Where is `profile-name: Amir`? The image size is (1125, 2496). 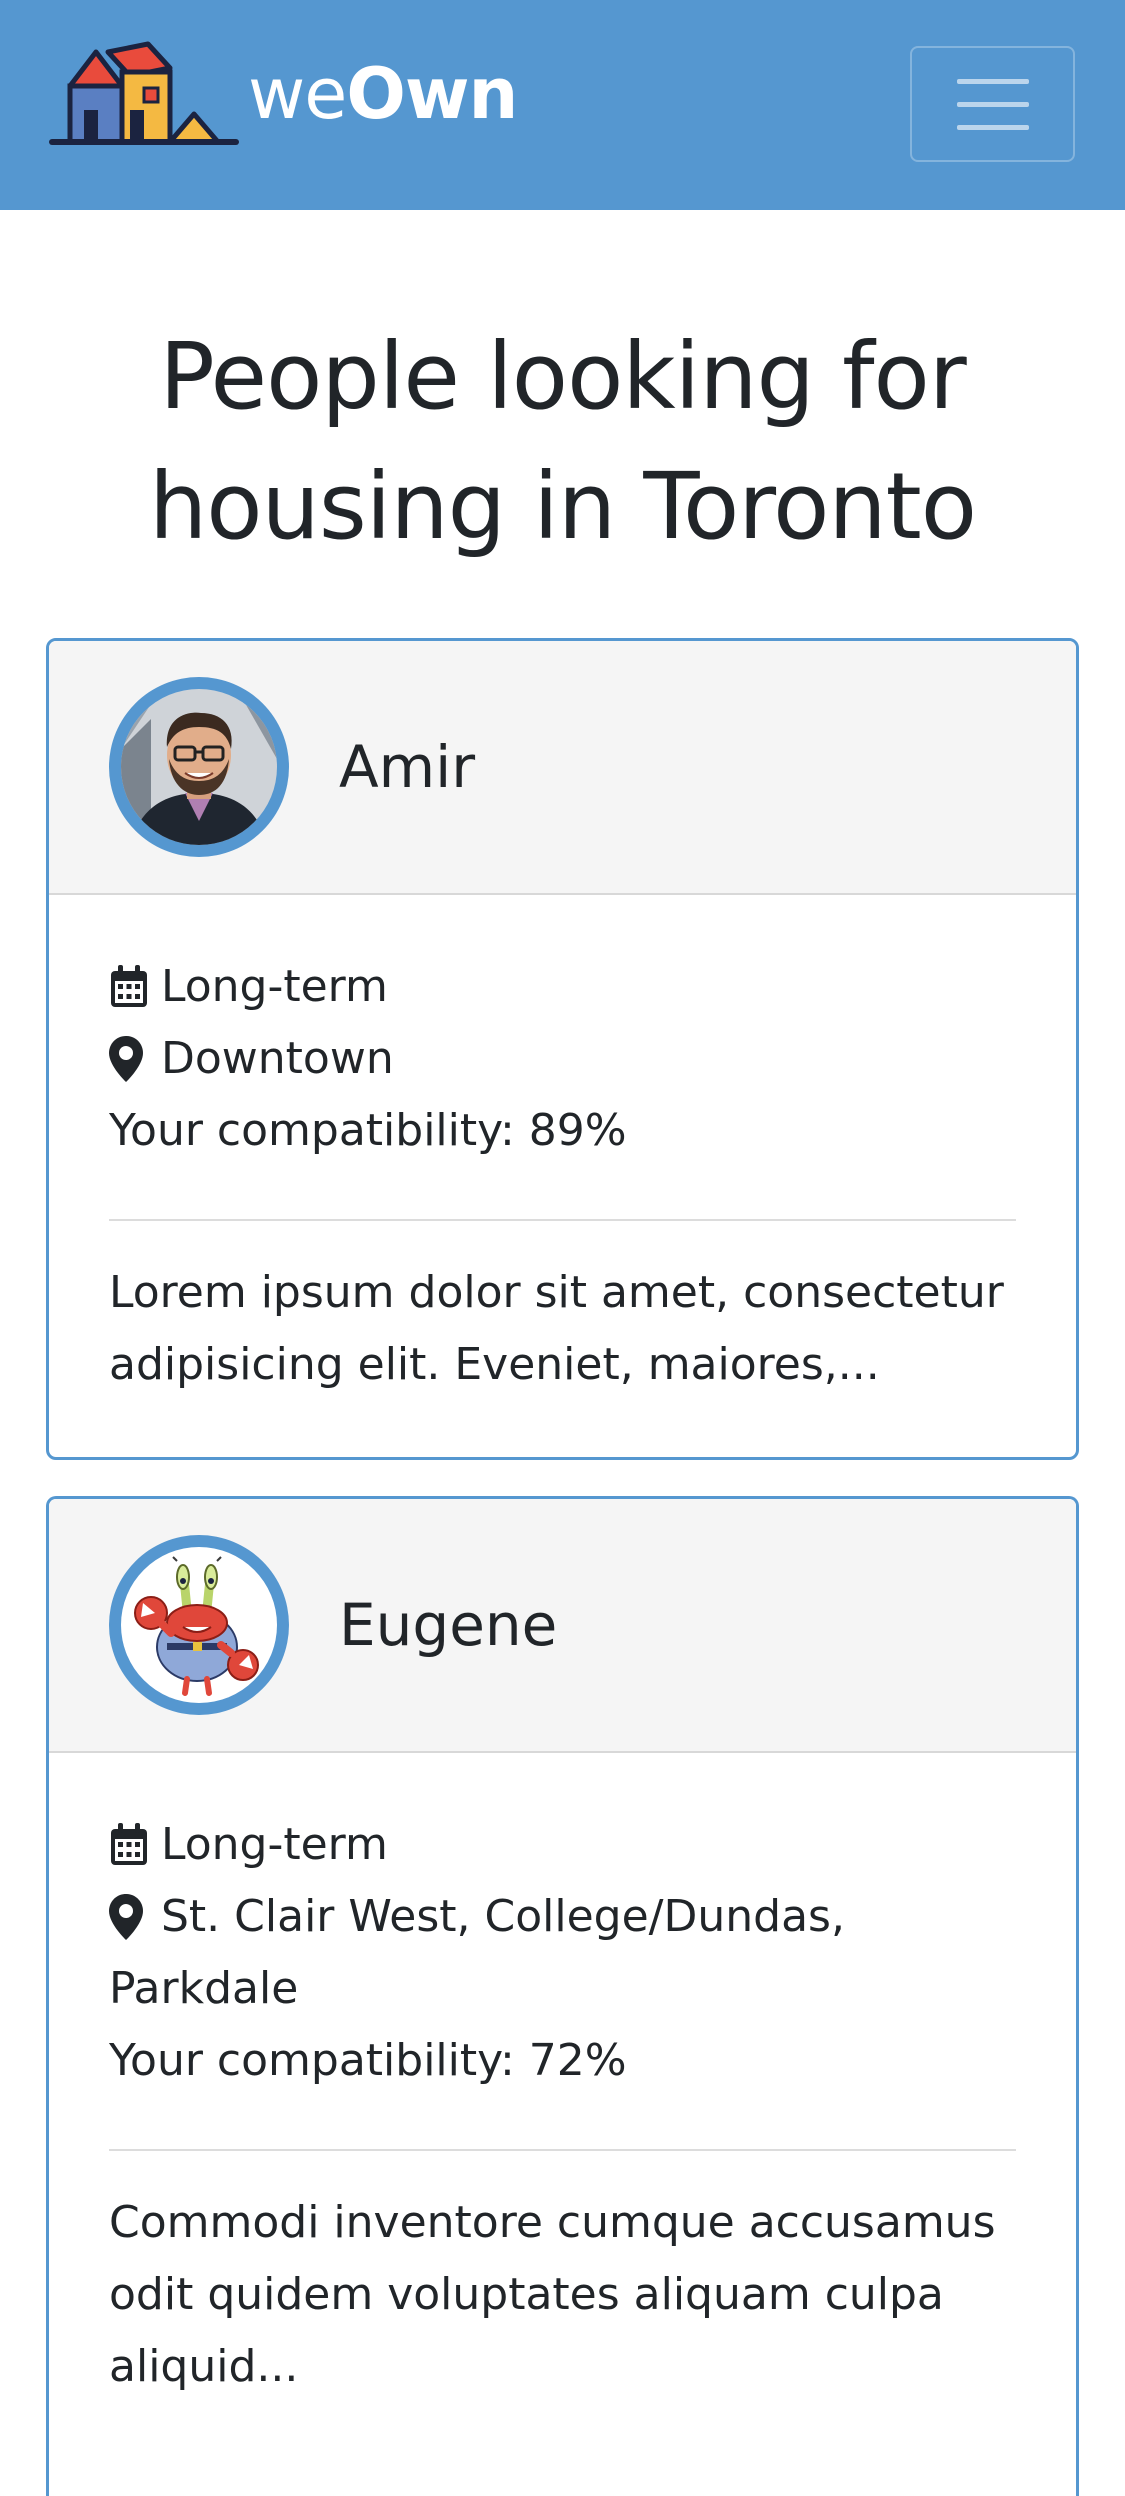
profile-name: Amir is located at coordinates (407, 767).